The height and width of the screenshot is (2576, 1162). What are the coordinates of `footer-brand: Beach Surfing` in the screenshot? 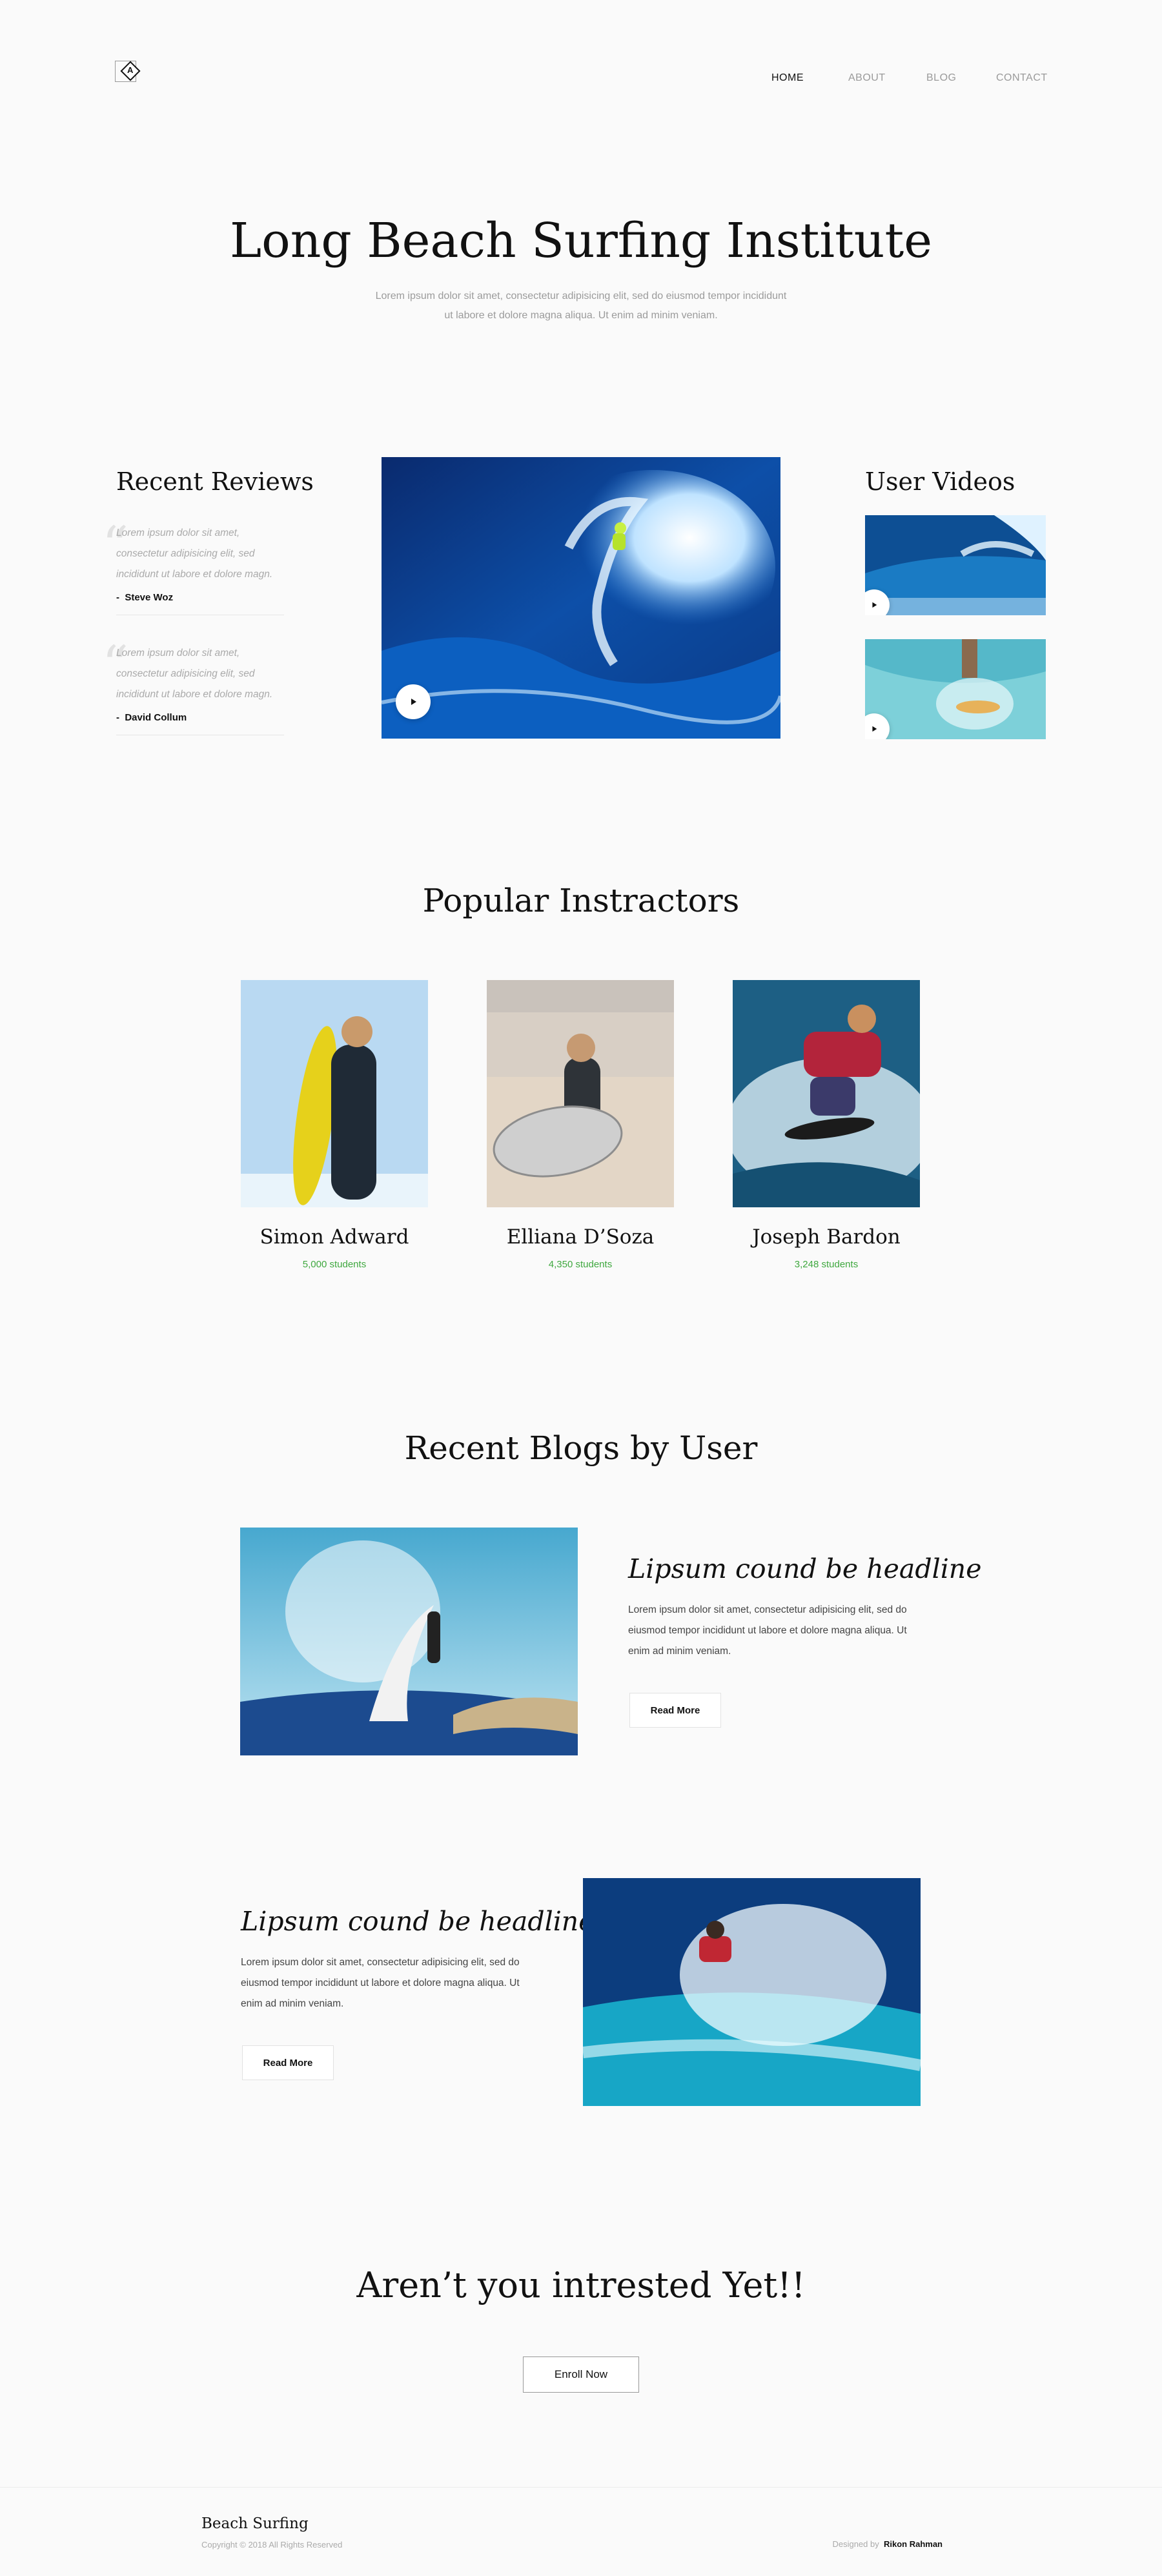 It's located at (255, 2523).